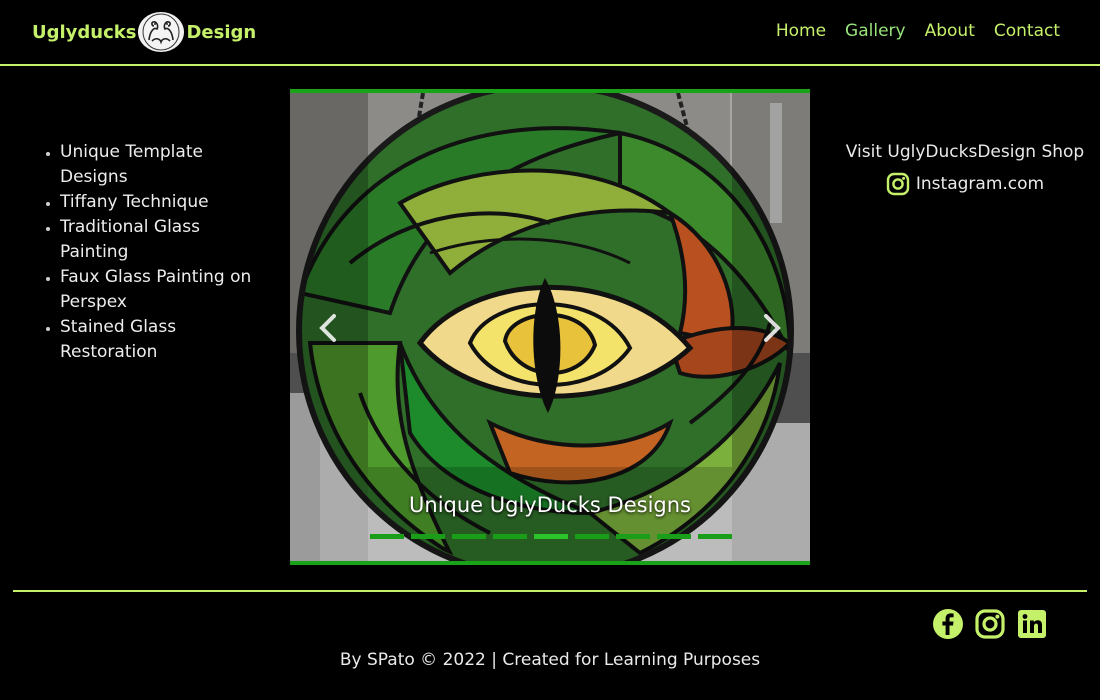  I want to click on social-links, so click(990, 624).